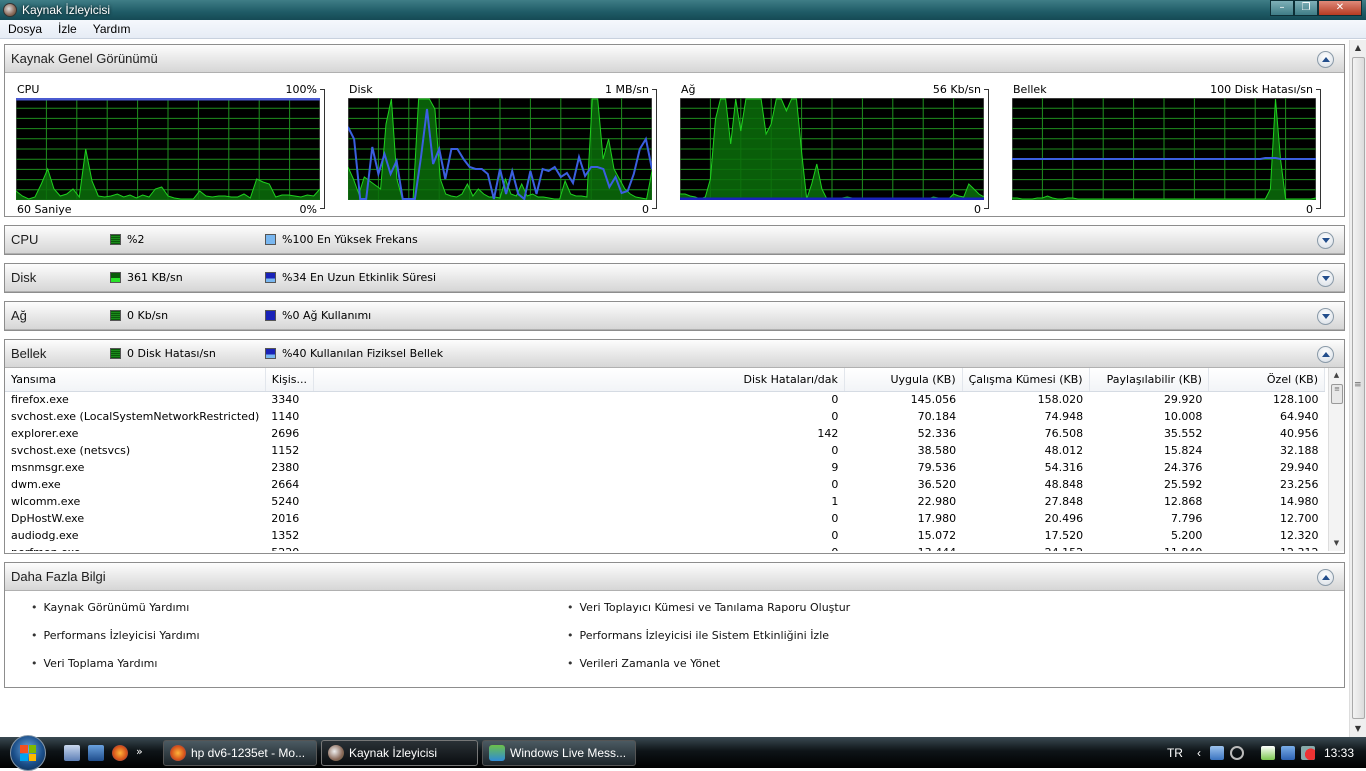  I want to click on collapse-more-info-button, so click(1325, 577).